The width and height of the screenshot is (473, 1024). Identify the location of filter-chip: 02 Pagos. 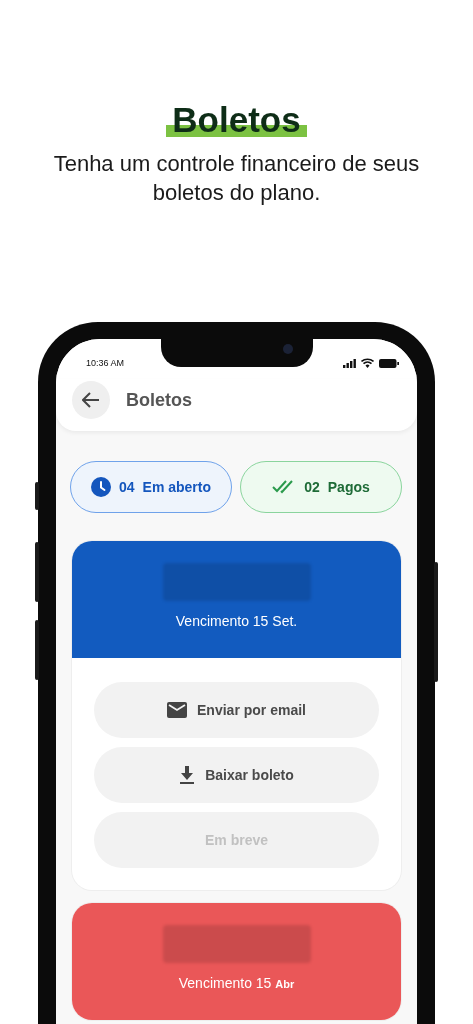
(321, 487).